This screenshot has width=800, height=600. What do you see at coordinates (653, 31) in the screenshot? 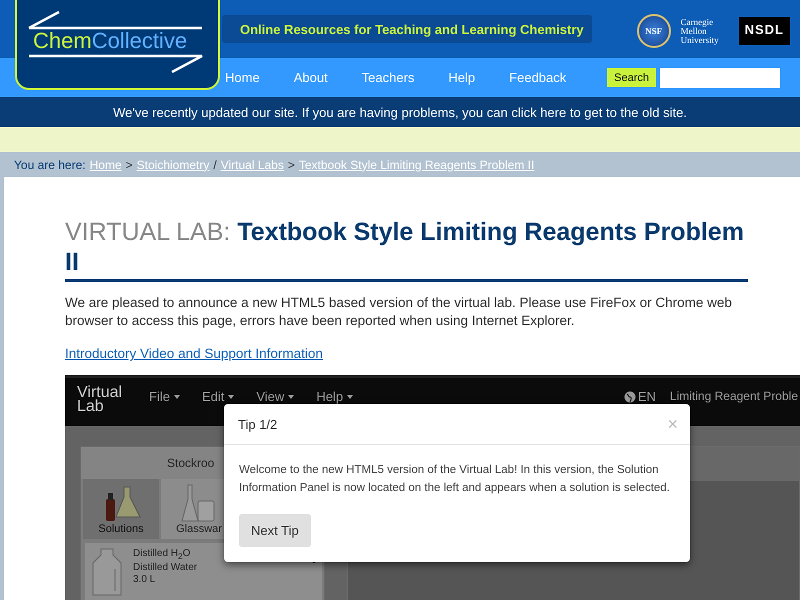
I see `seal-logo: NSF` at bounding box center [653, 31].